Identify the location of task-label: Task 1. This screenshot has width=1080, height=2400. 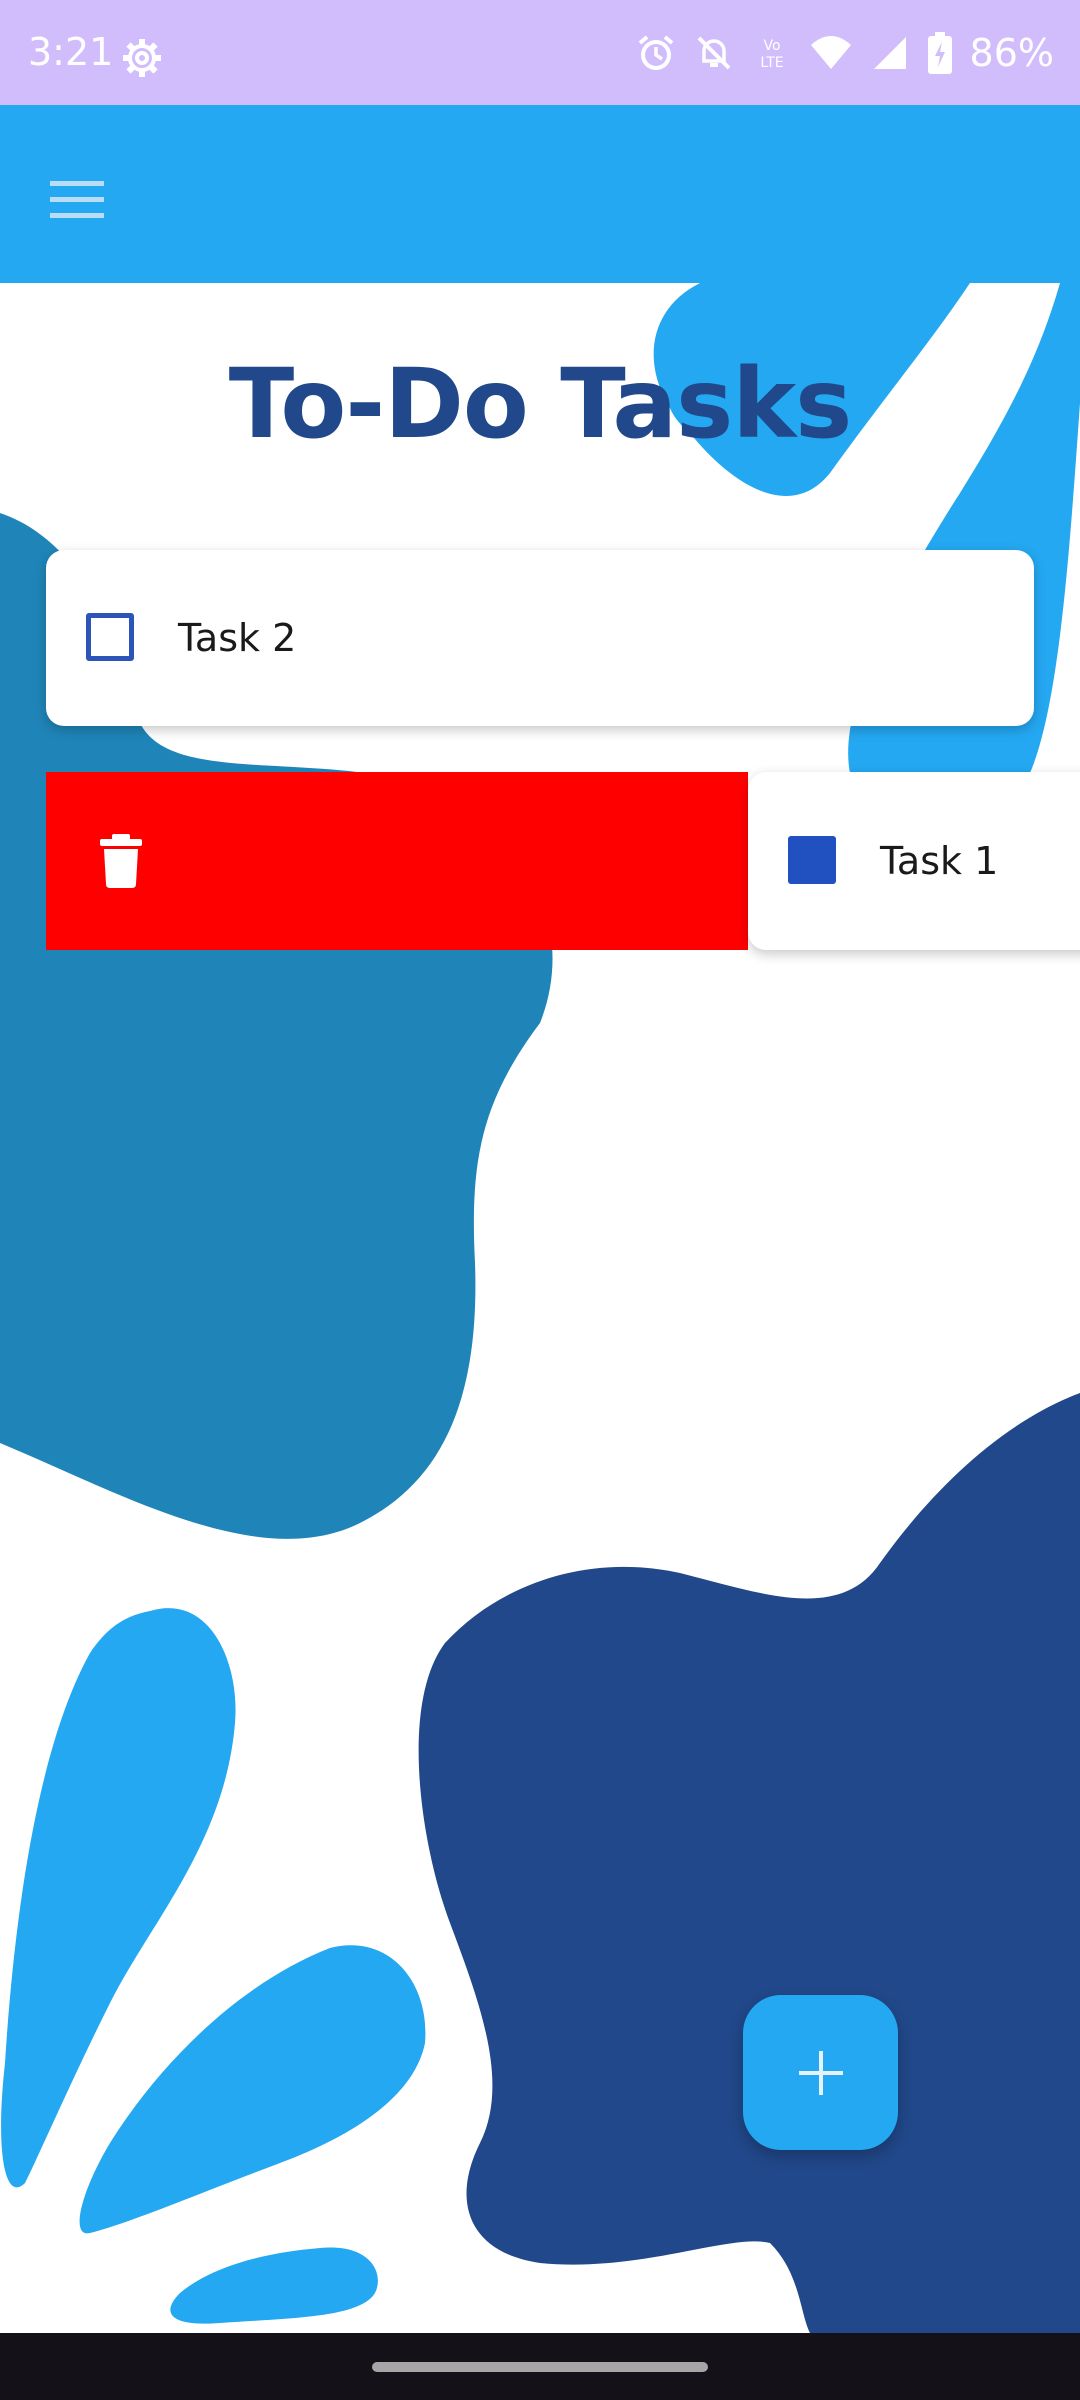
(939, 861).